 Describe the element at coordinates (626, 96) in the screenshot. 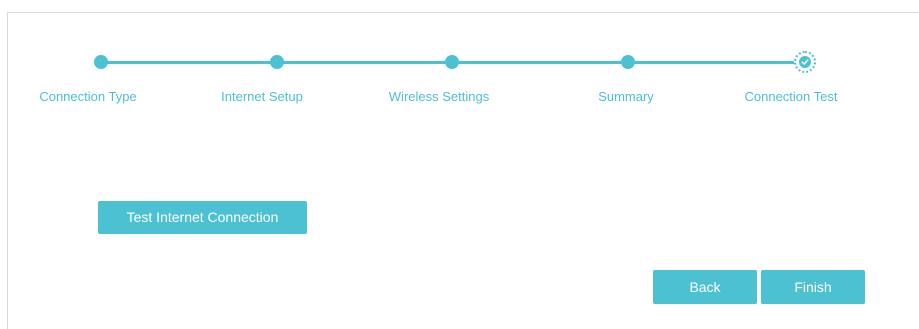

I see `step-label-summary: Summary` at that location.